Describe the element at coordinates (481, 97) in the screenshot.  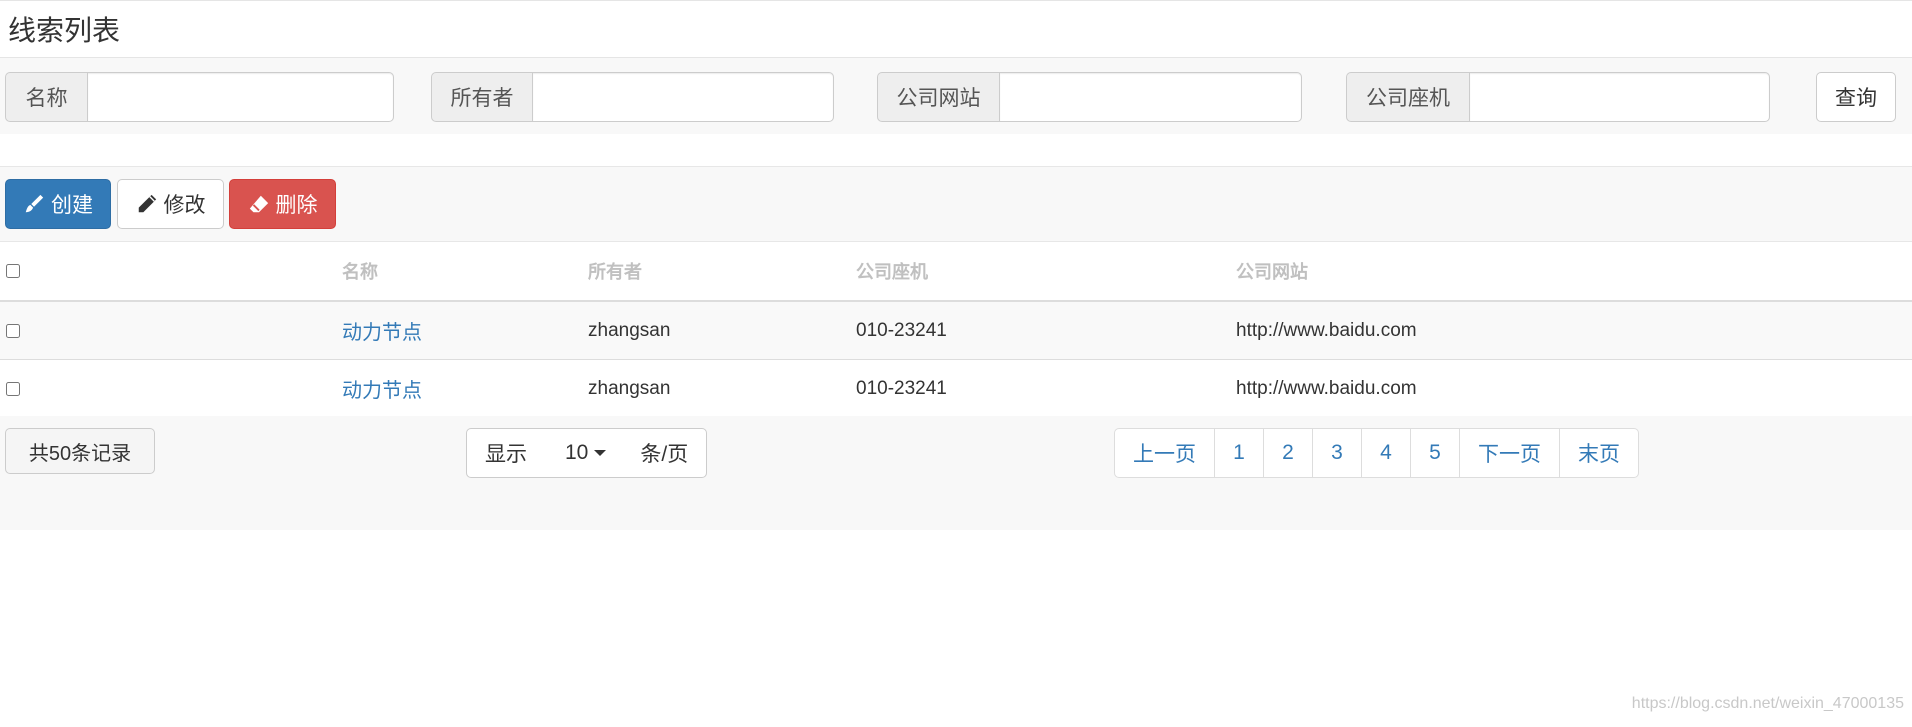
I see `owner-search-label: 所有者` at that location.